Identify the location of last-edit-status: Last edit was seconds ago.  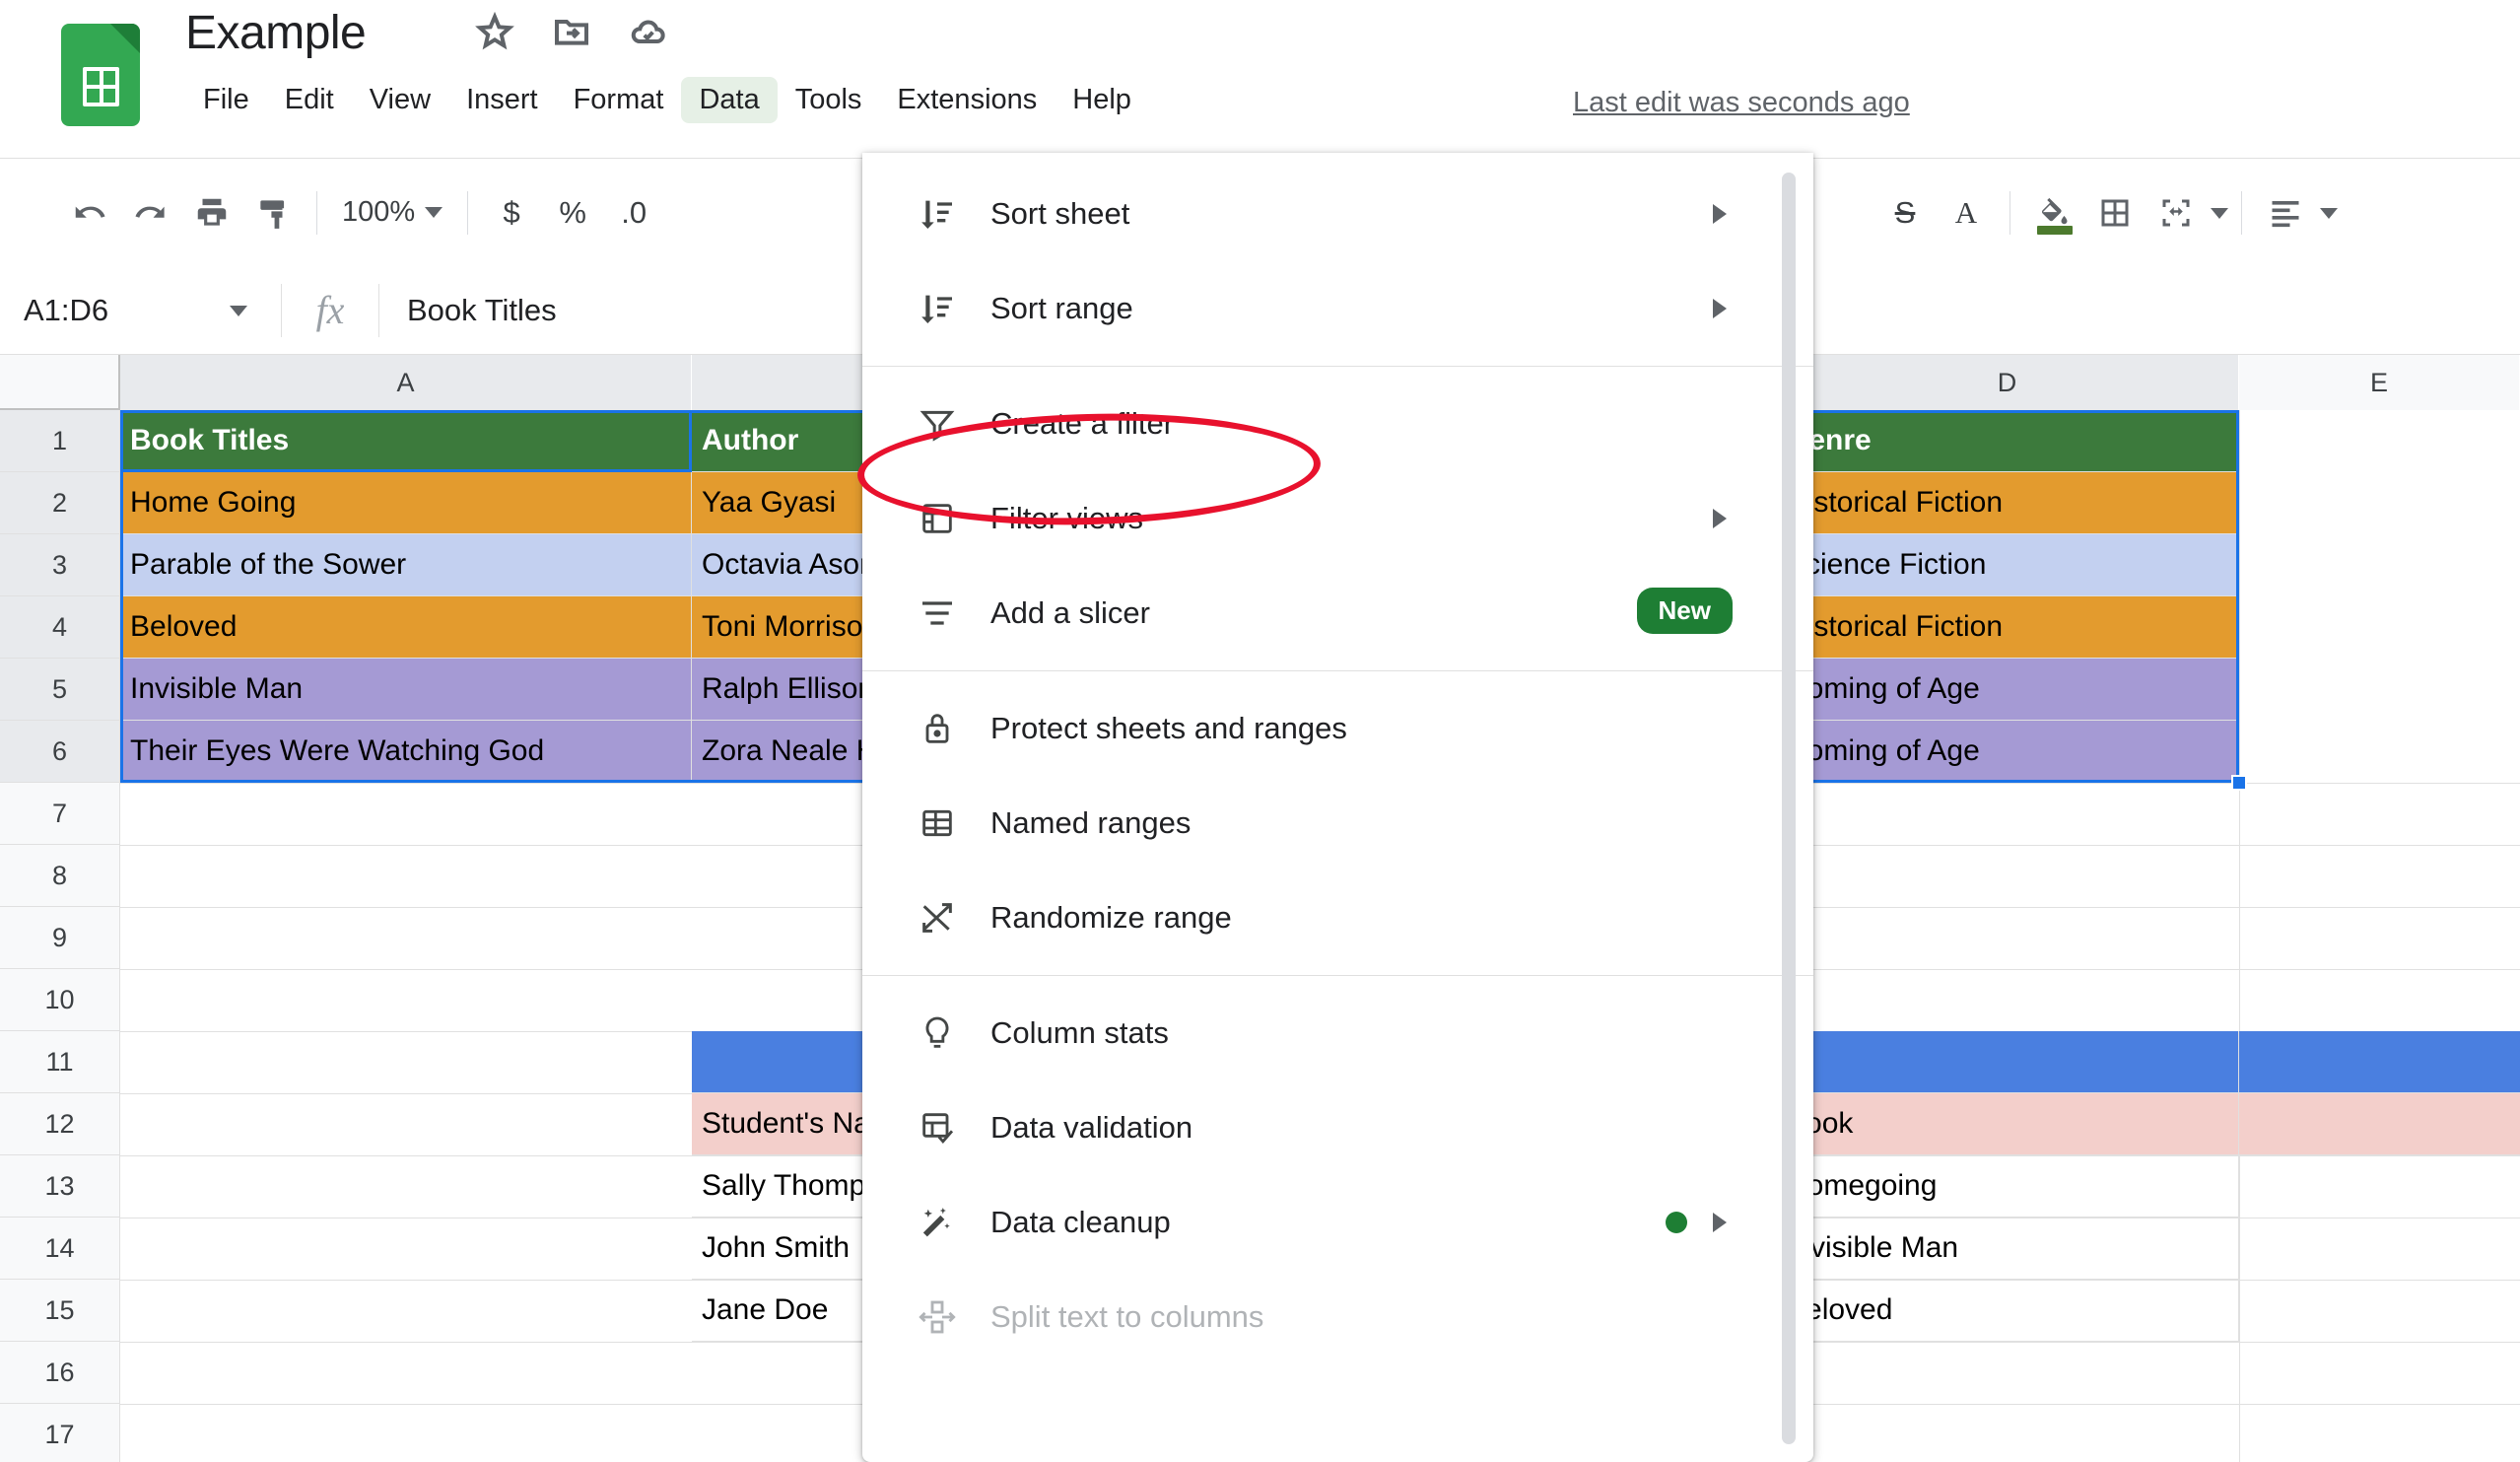
(1741, 103).